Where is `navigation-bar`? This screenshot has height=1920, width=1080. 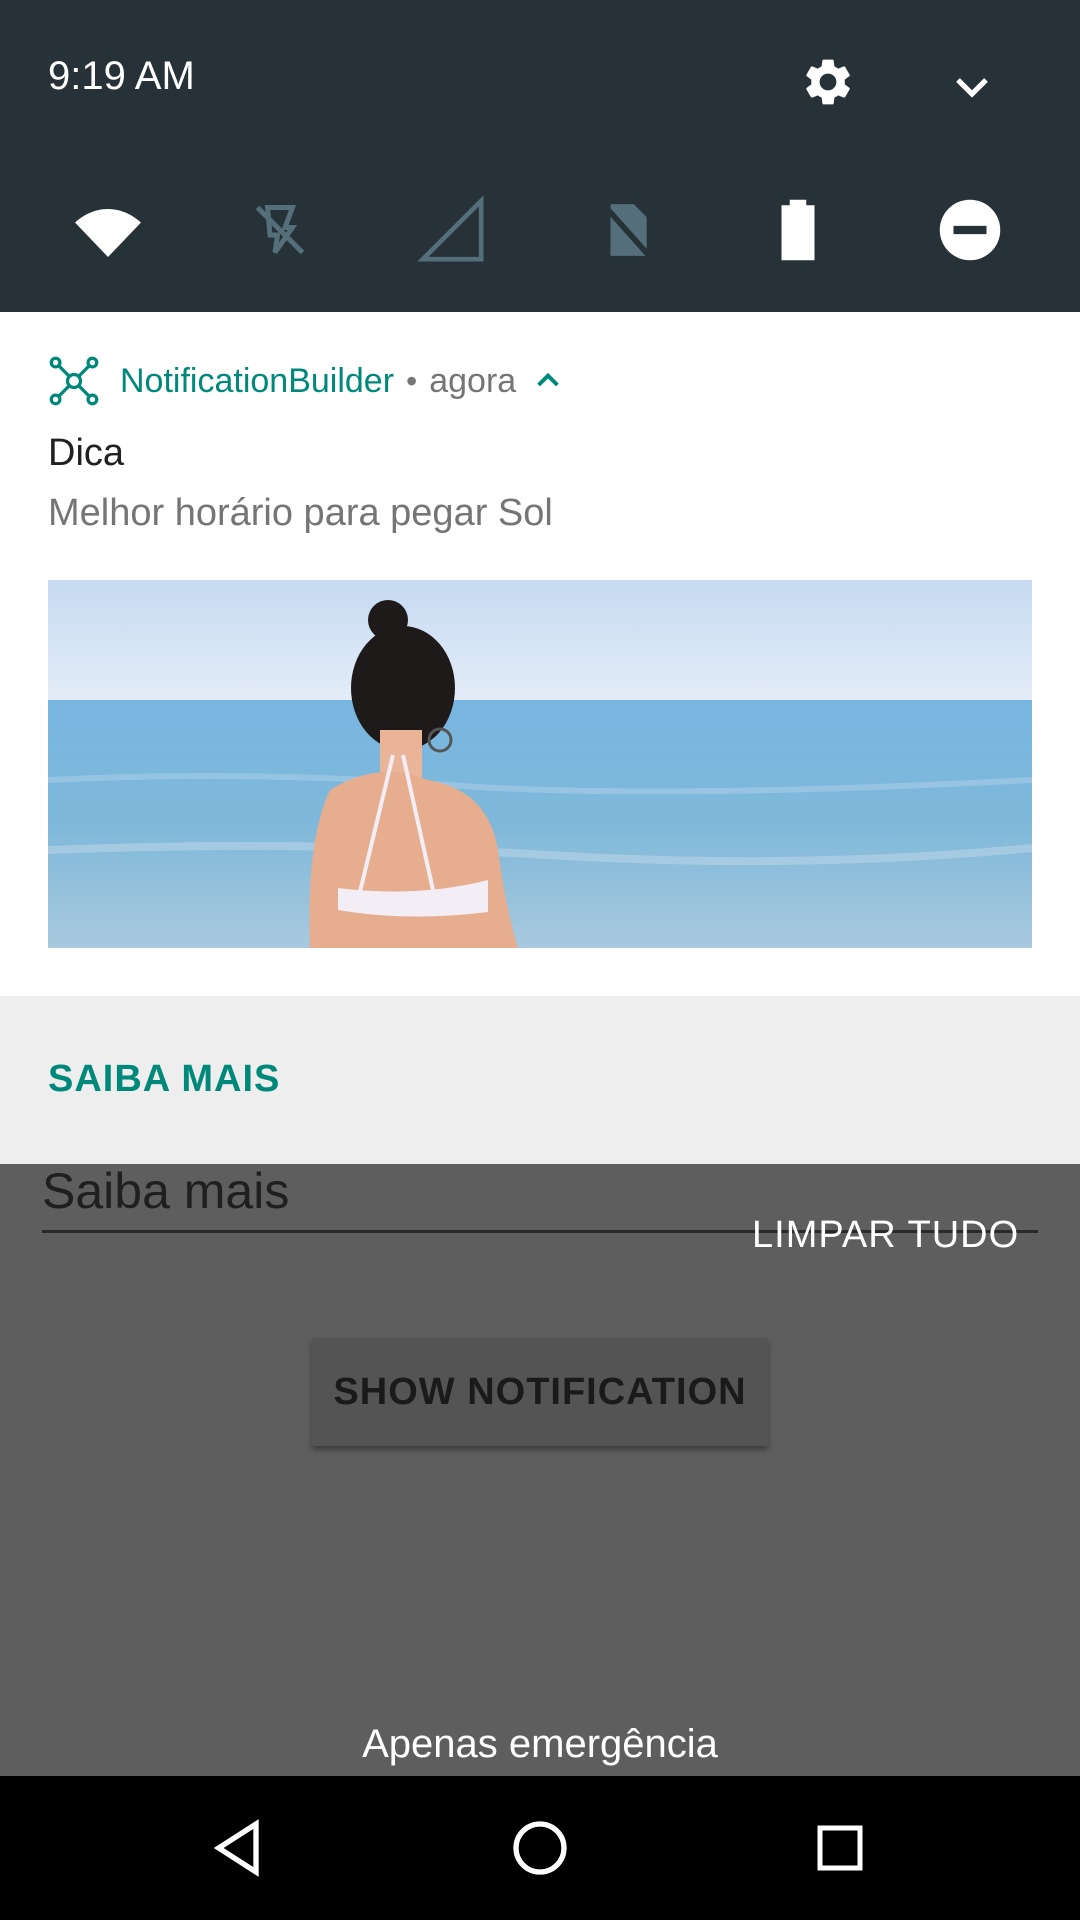 navigation-bar is located at coordinates (540, 1848).